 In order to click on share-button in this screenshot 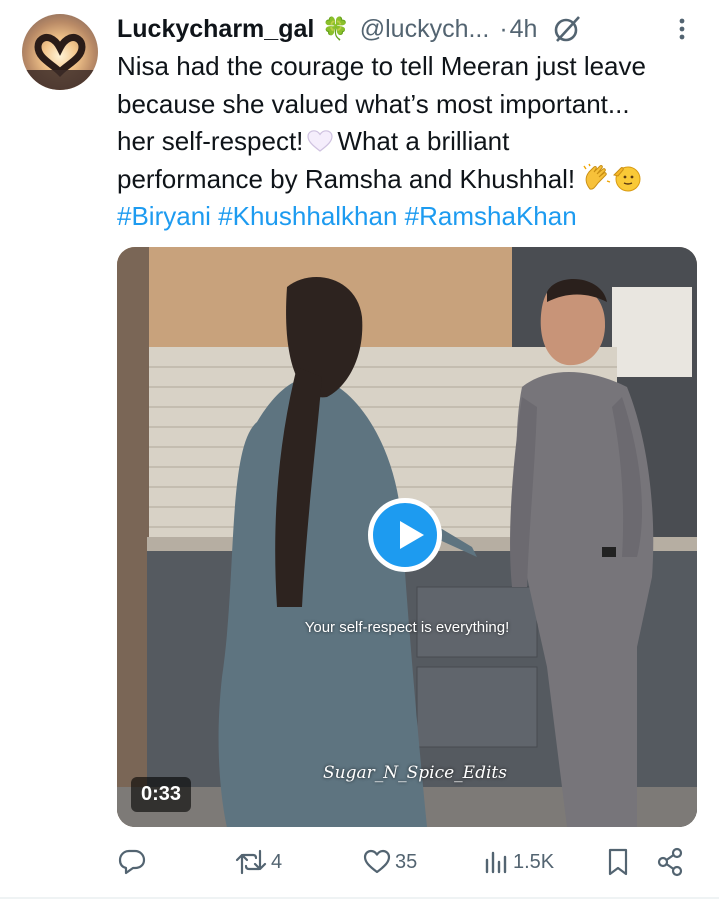, I will do `click(670, 862)`.